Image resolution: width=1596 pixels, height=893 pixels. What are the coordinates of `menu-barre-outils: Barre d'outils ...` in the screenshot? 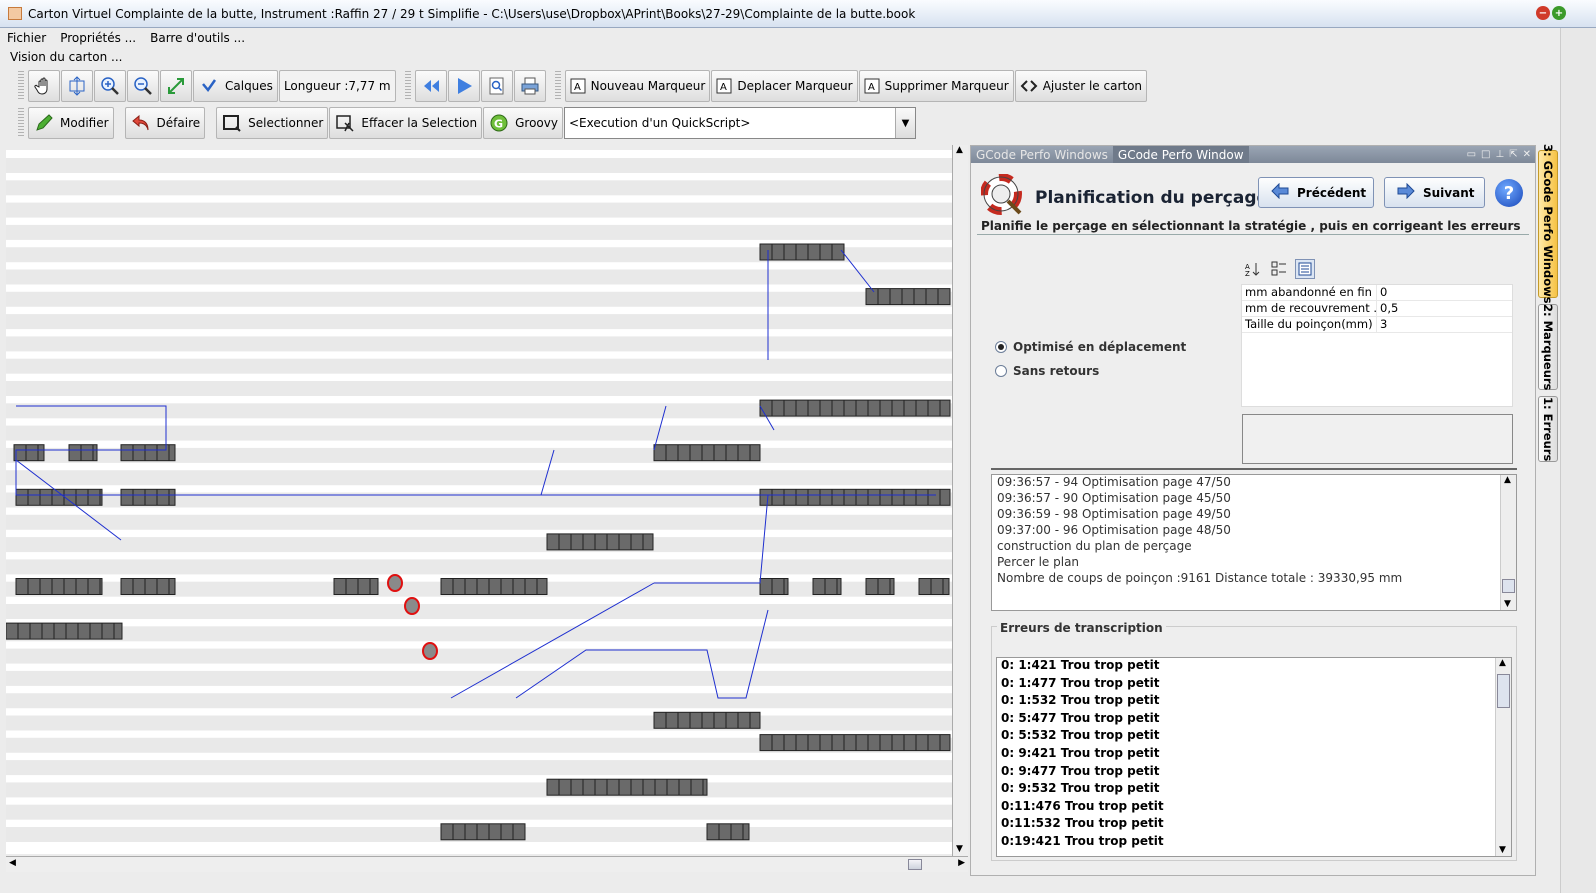 It's located at (197, 38).